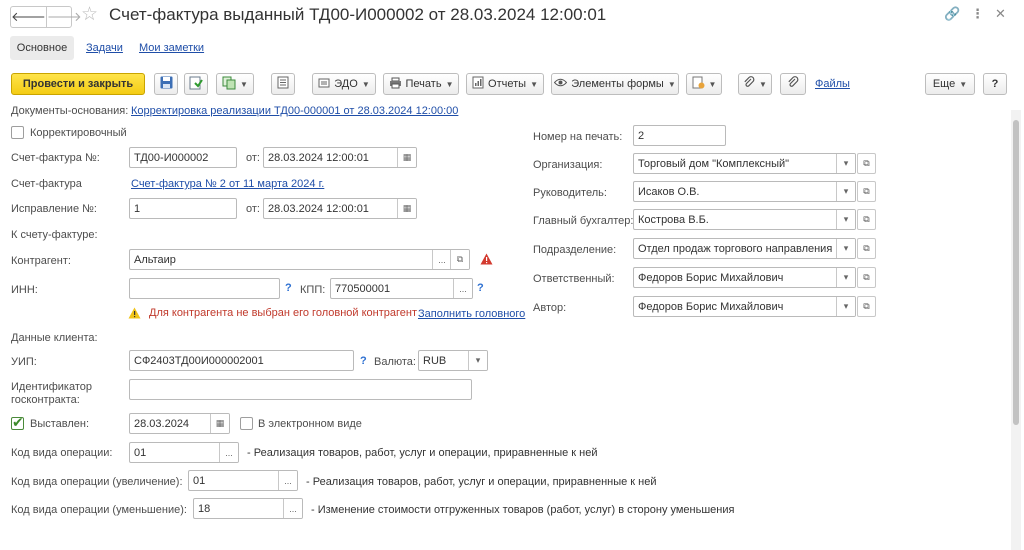 The width and height of the screenshot is (1024, 550). I want to click on tab-notes: Мои заметки, so click(171, 48).